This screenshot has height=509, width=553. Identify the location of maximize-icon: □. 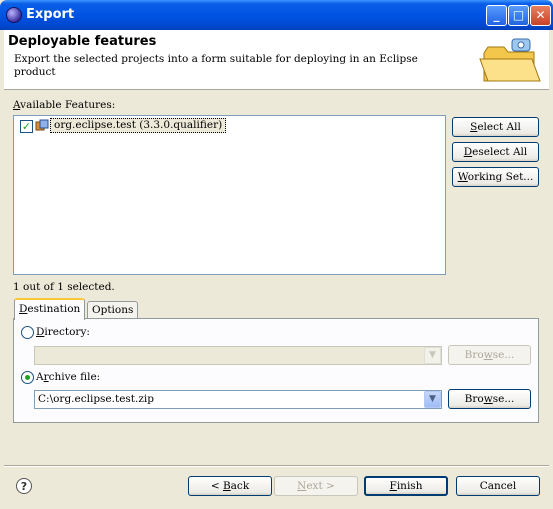
(518, 15).